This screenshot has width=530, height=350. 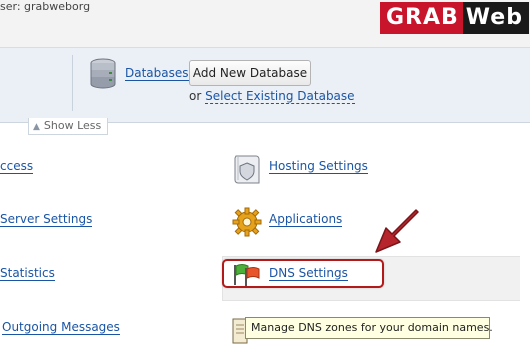 What do you see at coordinates (369, 328) in the screenshot?
I see `dns-settings-tooltip: Manage DNS zones for your domain names.` at bounding box center [369, 328].